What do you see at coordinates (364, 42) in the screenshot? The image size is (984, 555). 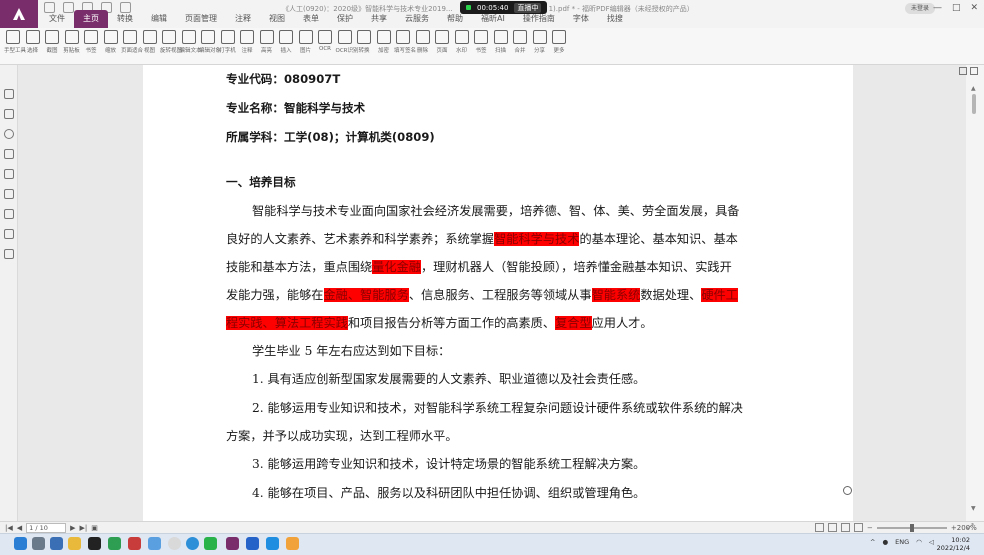 I see `ribbon-tool-button: 转换` at bounding box center [364, 42].